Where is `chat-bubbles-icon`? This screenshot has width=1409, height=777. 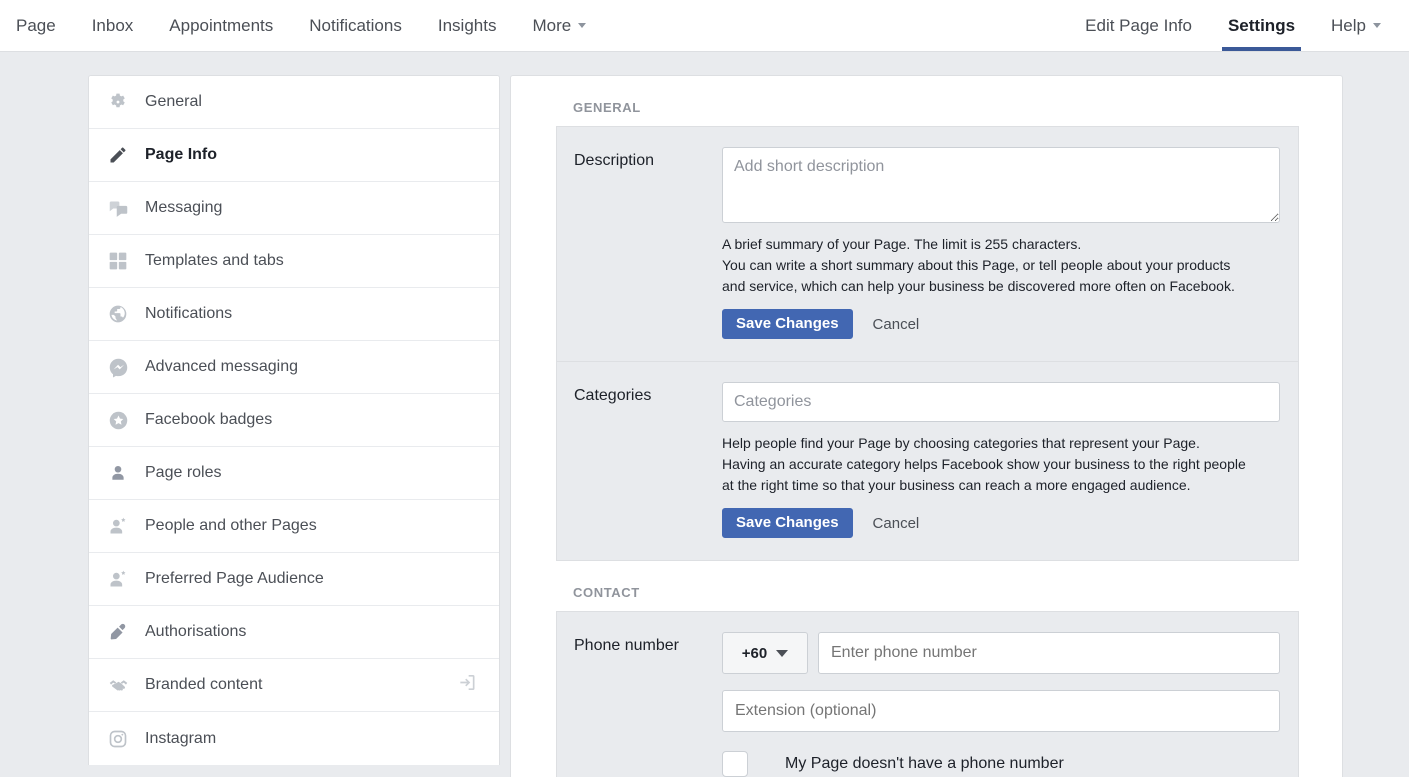 chat-bubbles-icon is located at coordinates (118, 208).